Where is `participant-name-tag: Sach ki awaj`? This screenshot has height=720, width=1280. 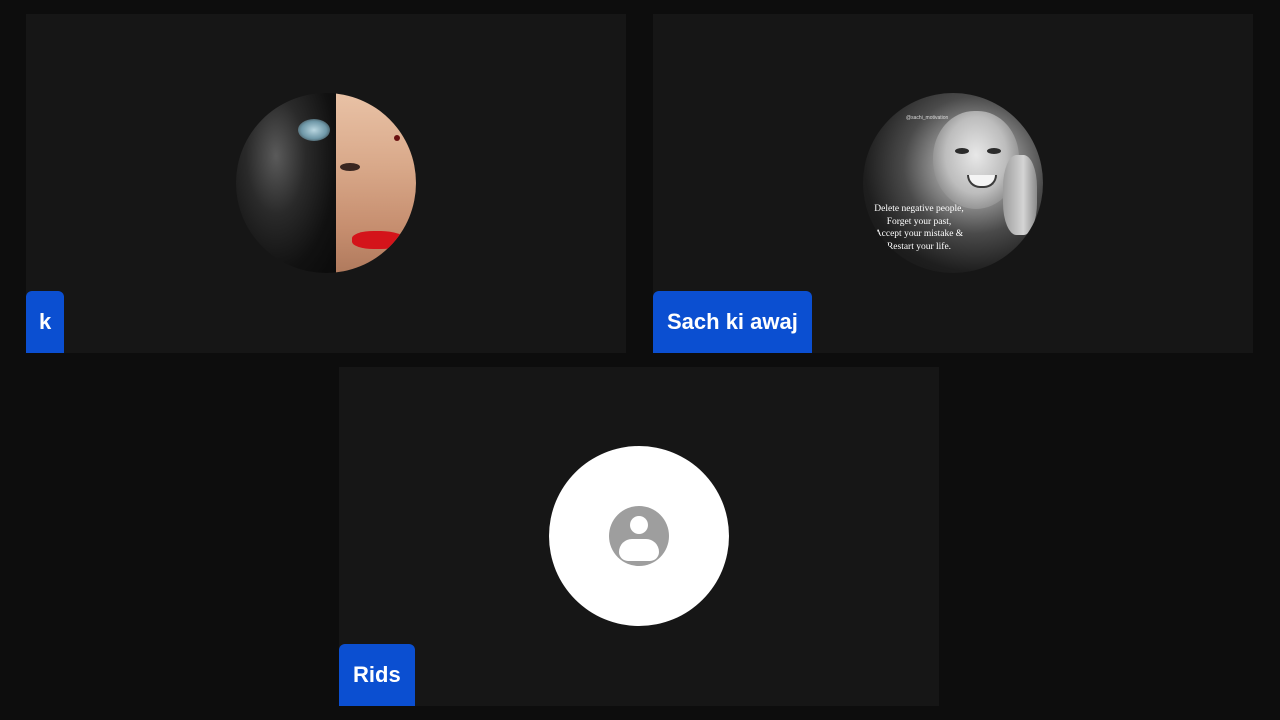 participant-name-tag: Sach ki awaj is located at coordinates (732, 322).